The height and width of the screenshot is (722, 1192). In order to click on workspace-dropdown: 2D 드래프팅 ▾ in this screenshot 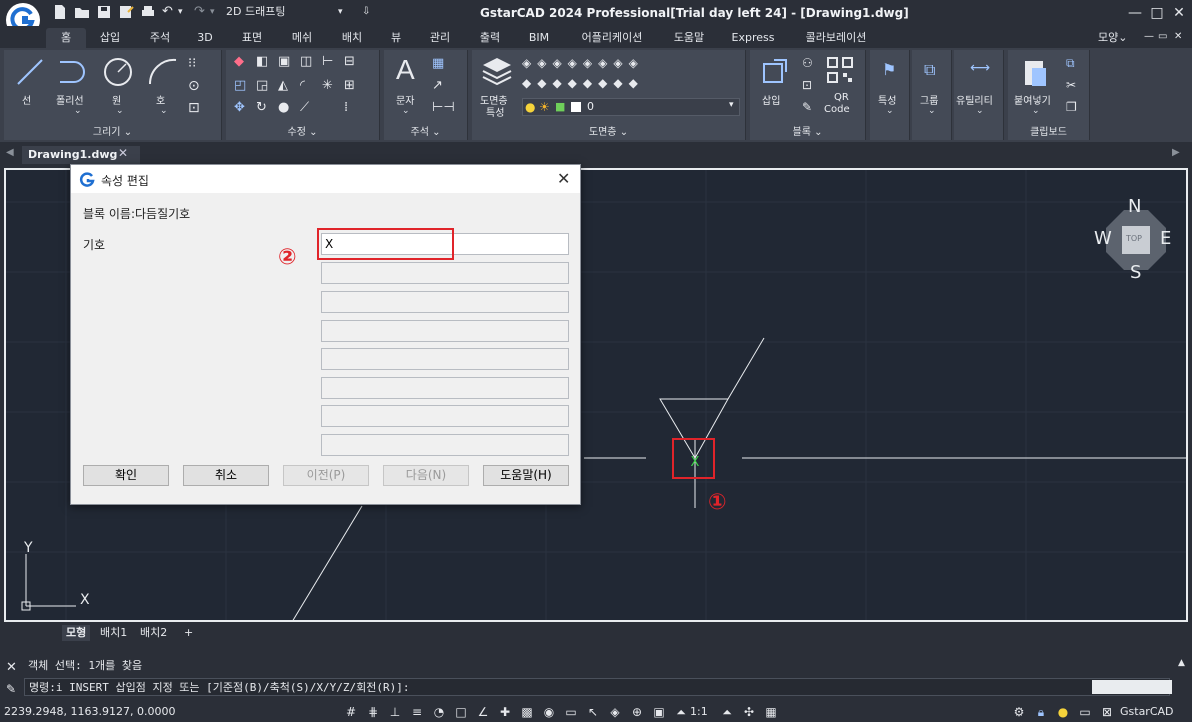, I will do `click(285, 12)`.